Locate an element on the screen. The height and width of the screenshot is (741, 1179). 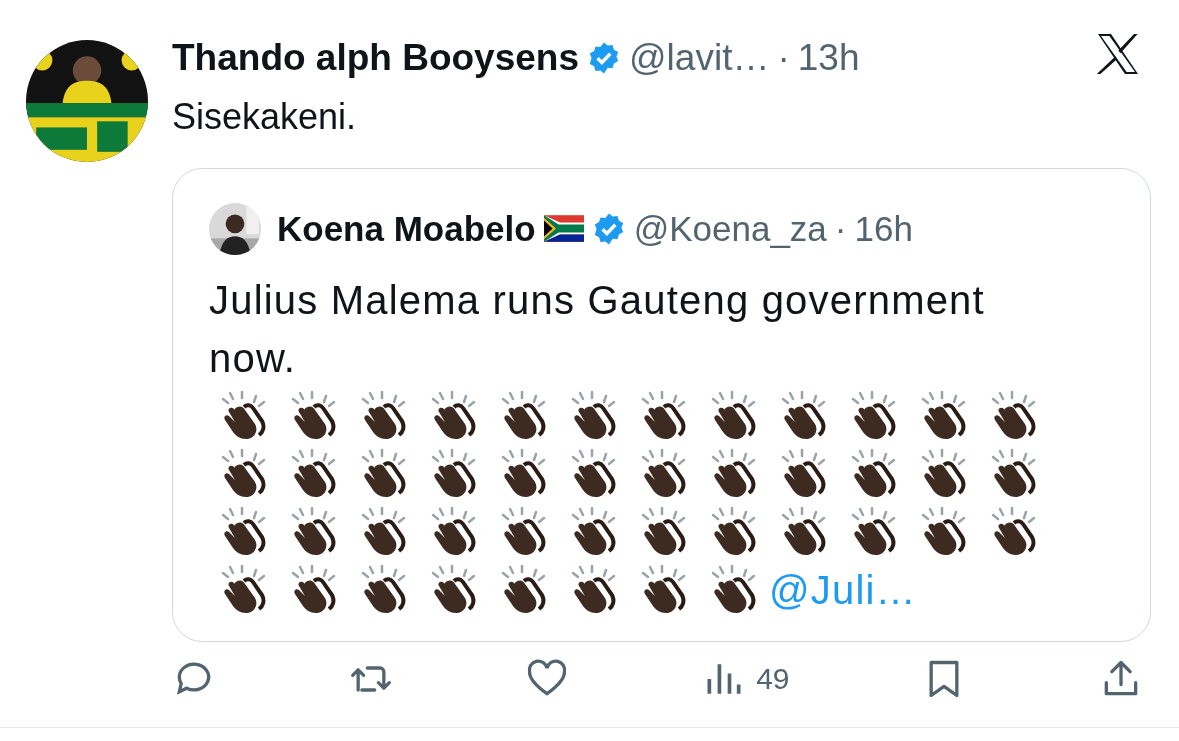
views-button: 49 is located at coordinates (746, 678).